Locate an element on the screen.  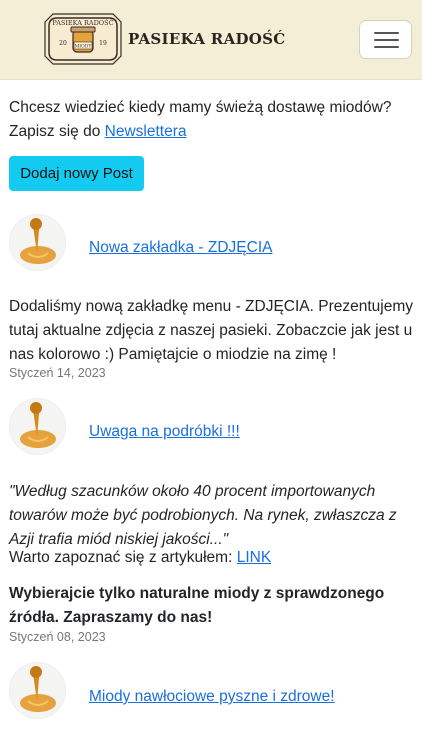
brand-logo: MIODY PASIEKA RADOŚĆ 20 19 is located at coordinates (83, 39).